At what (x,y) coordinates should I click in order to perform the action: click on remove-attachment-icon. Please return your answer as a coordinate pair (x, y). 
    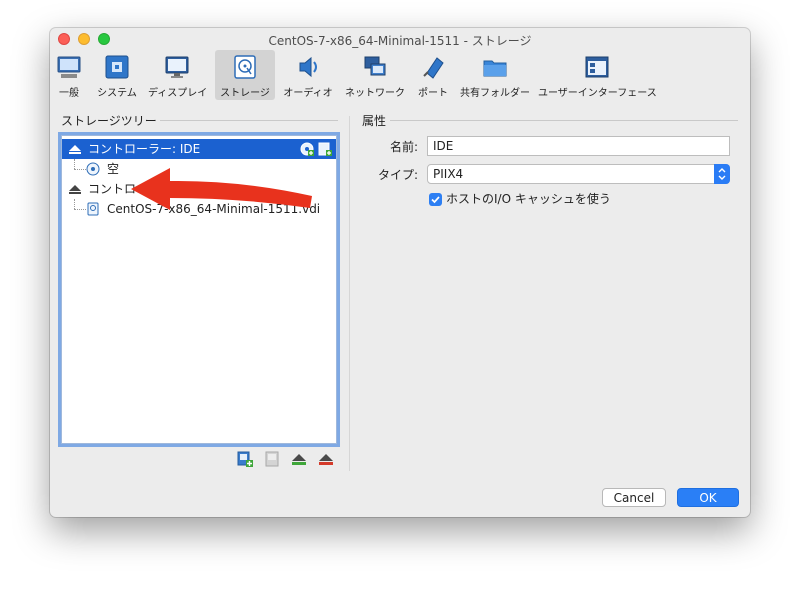
    Looking at the image, I should click on (326, 459).